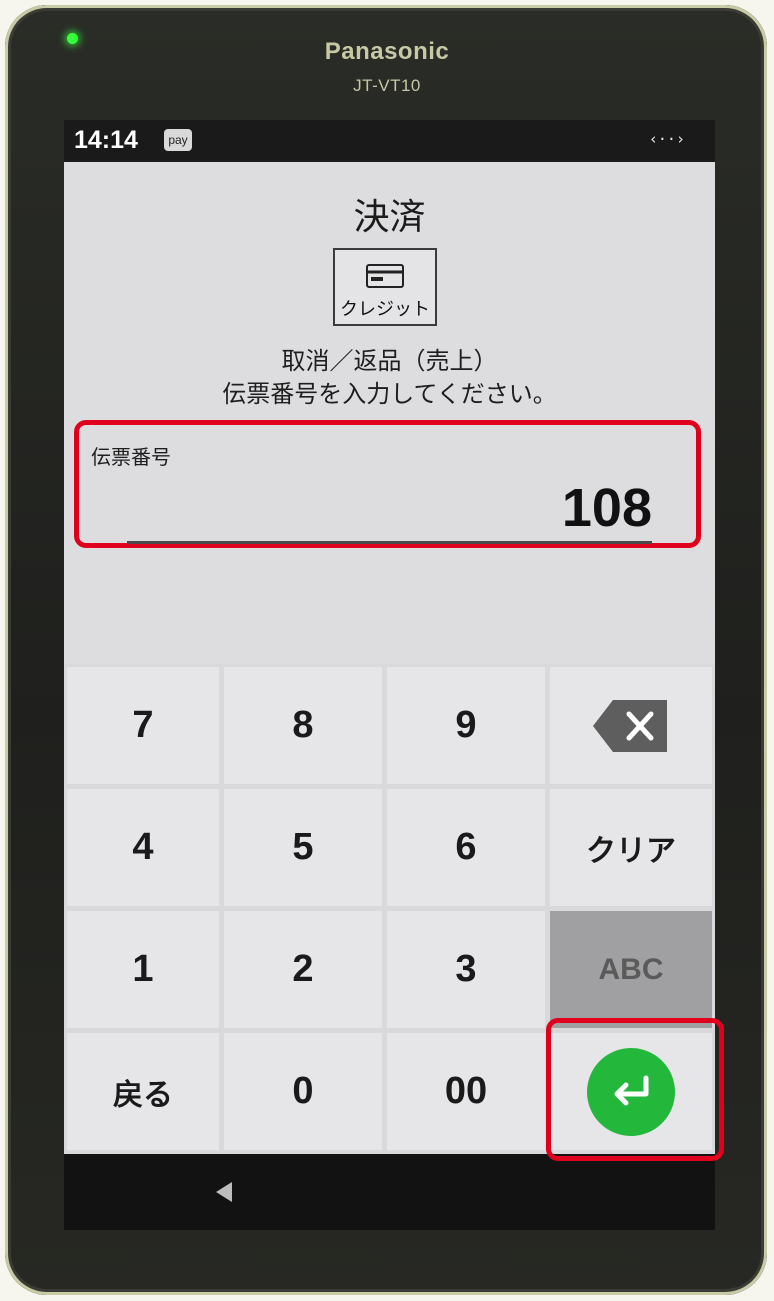  Describe the element at coordinates (631, 969) in the screenshot. I see `abc-button: ABC` at that location.